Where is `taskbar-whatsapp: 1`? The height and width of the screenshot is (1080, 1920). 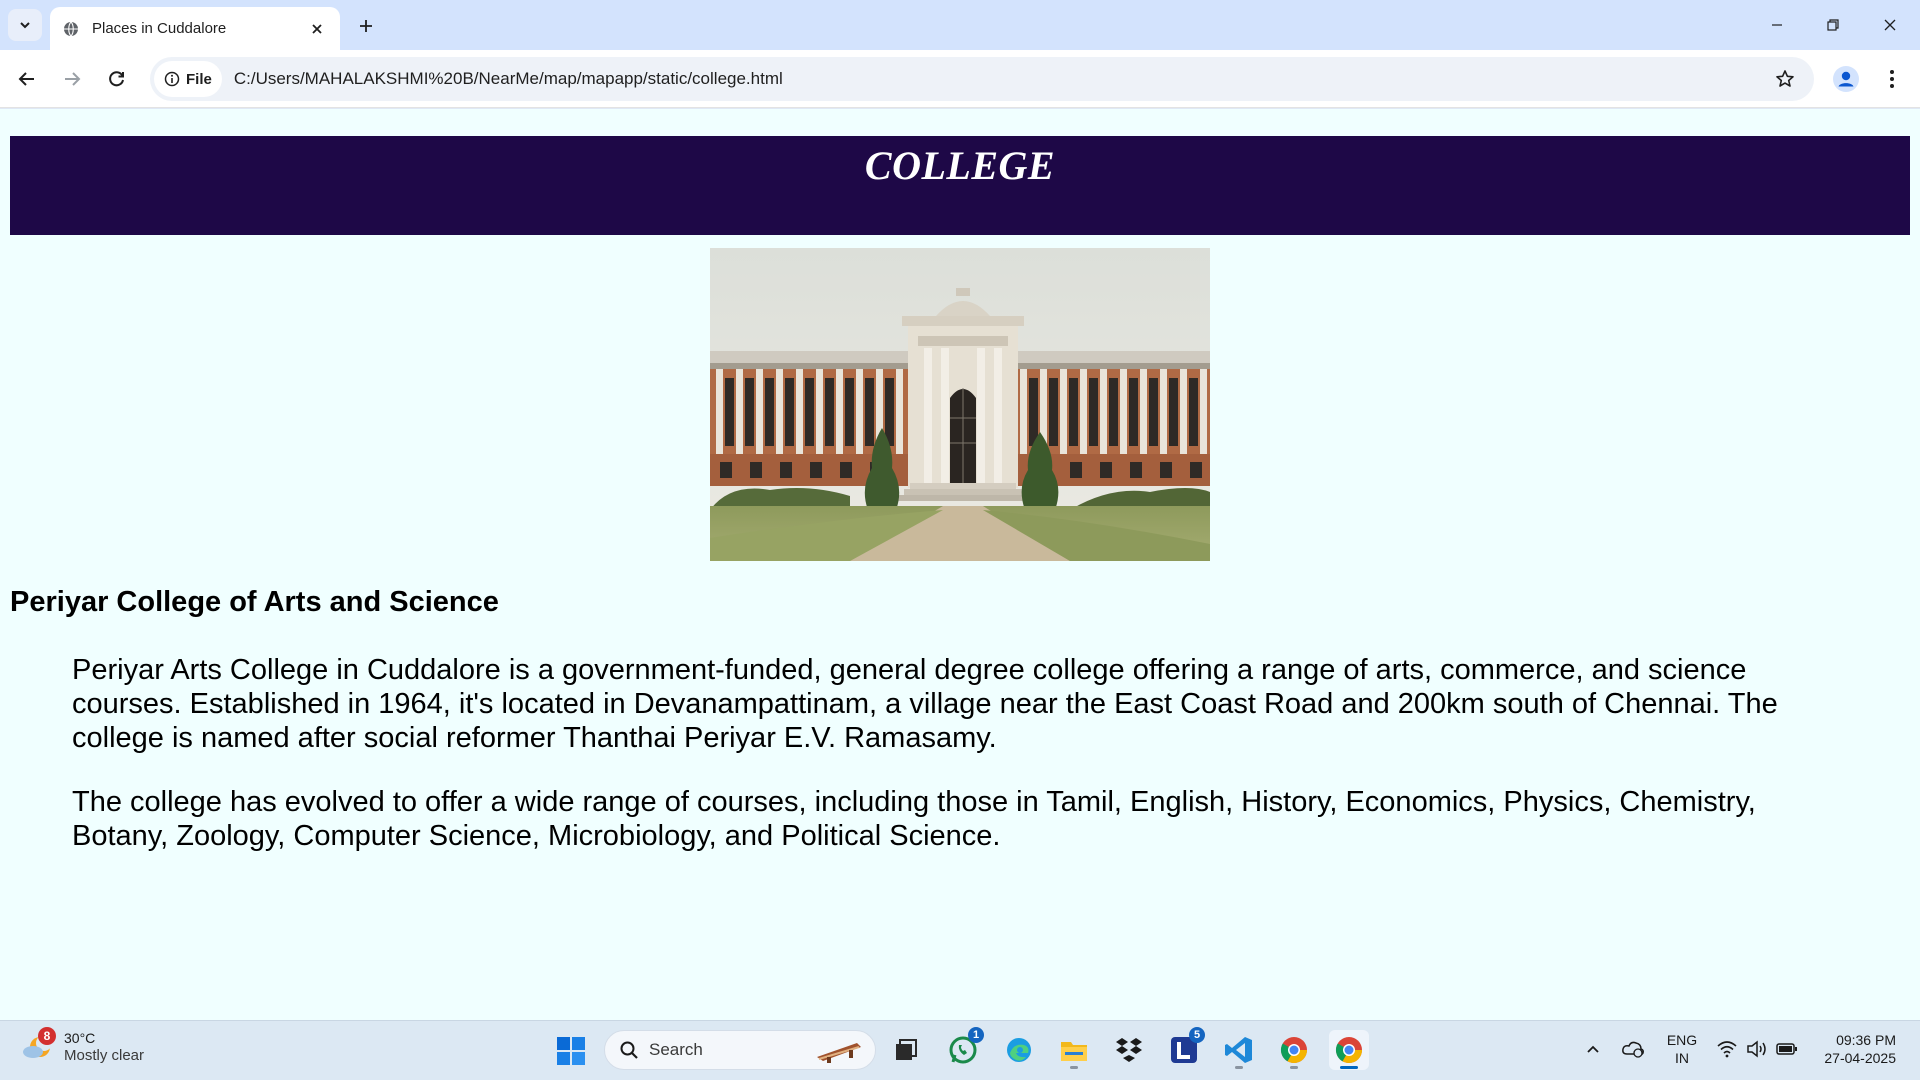
taskbar-whatsapp: 1 is located at coordinates (963, 1048).